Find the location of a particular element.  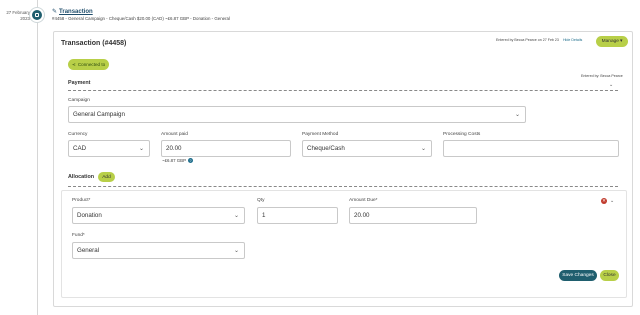

add-allocation-button: Add is located at coordinates (106, 177).